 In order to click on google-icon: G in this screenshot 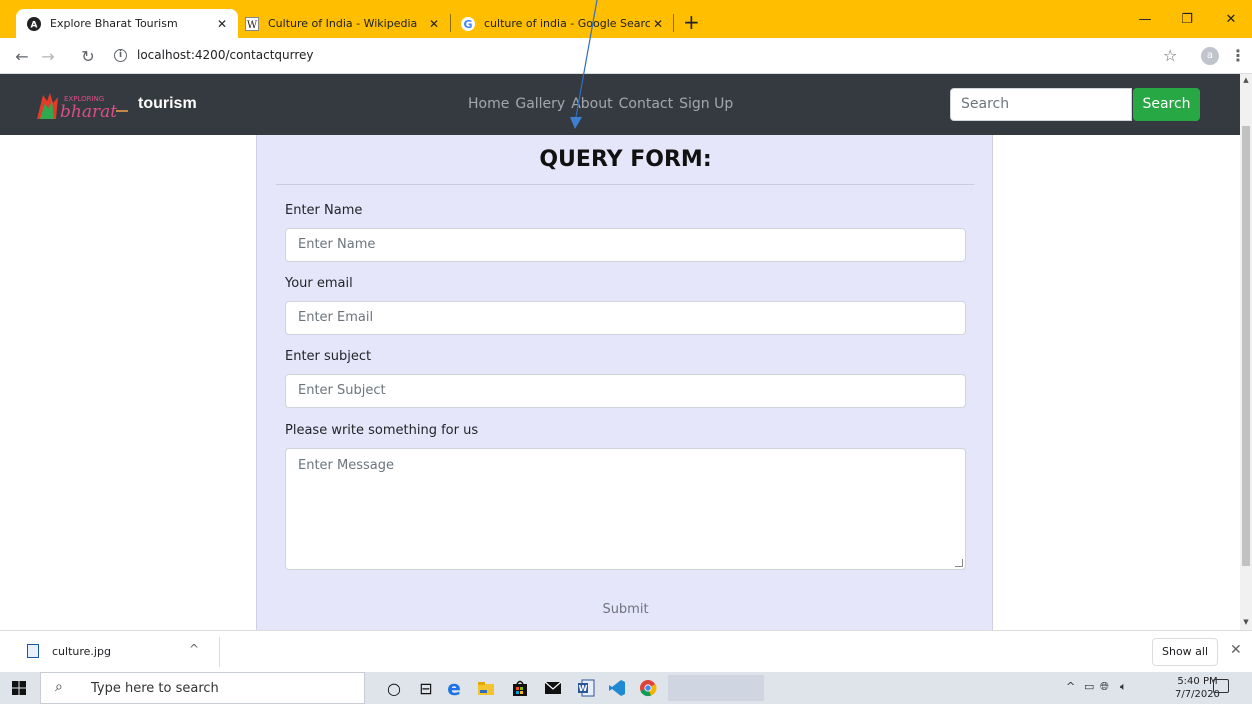, I will do `click(468, 24)`.